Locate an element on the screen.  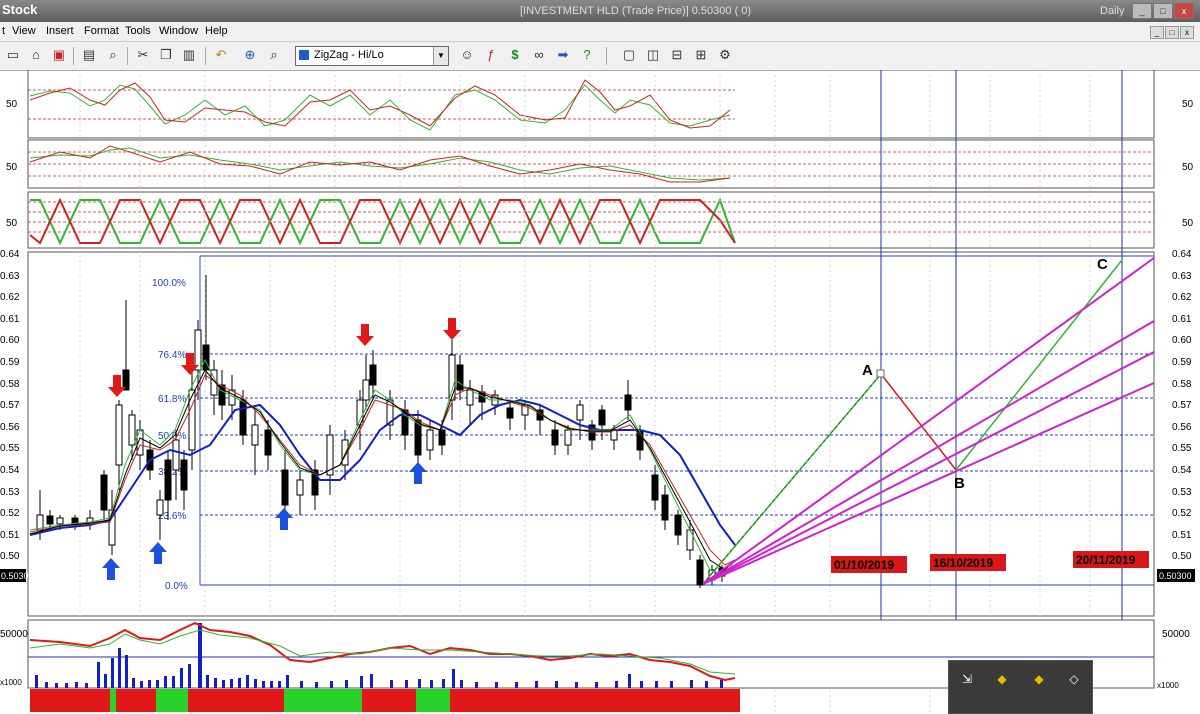
current-price-right: 0.50300 is located at coordinates (1175, 576).